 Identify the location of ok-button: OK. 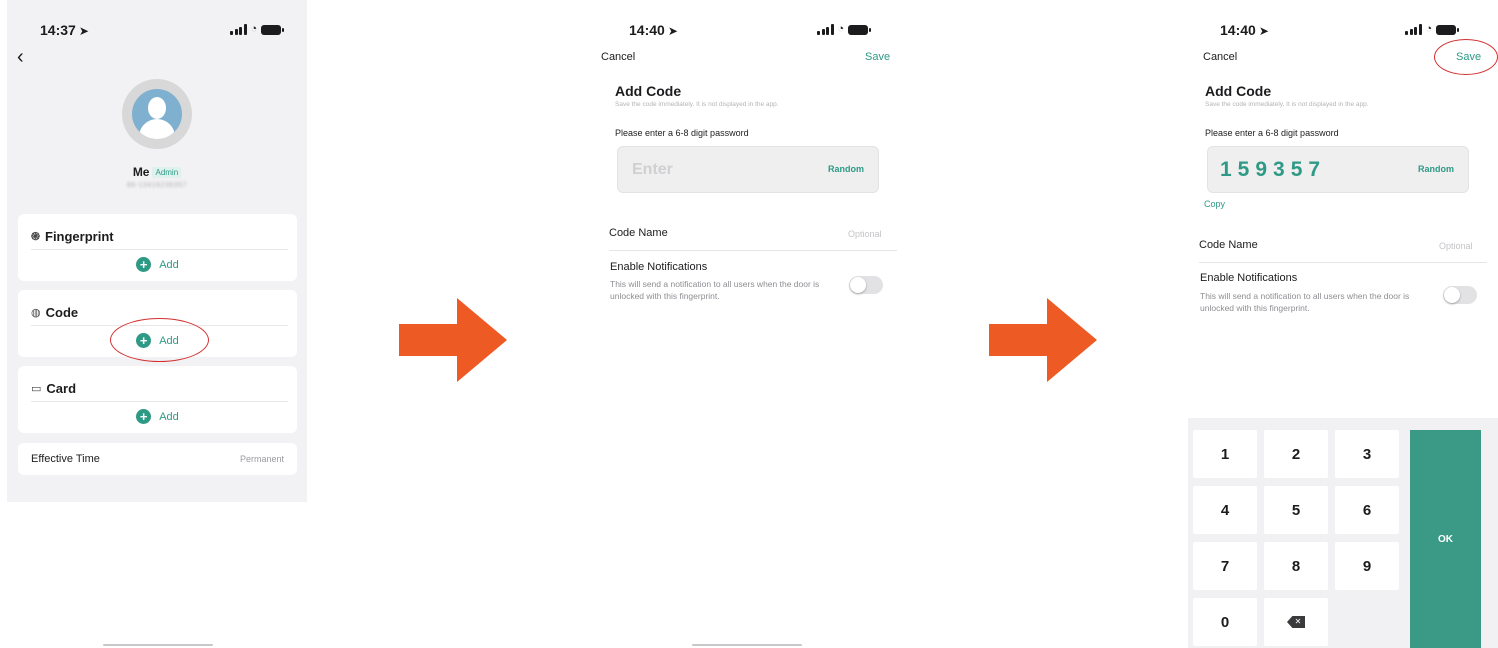
(1445, 539).